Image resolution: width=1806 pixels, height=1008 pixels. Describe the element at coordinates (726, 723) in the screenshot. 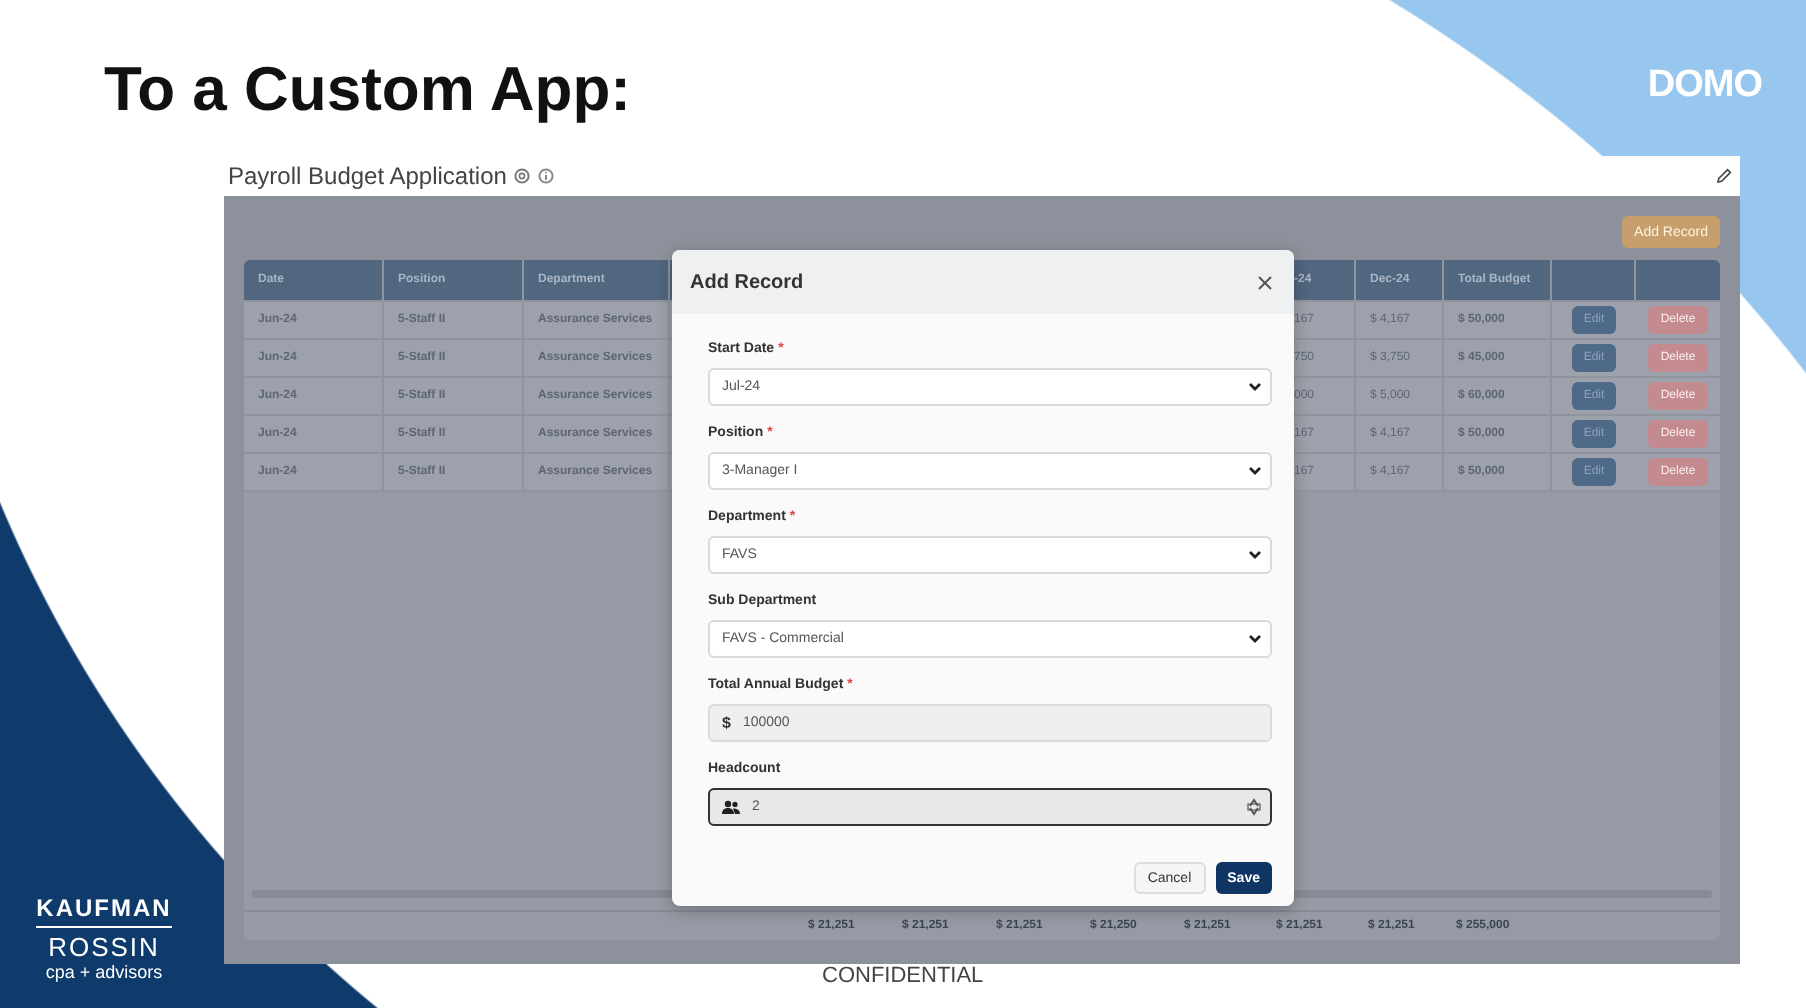

I see `currency-sign: $` at that location.